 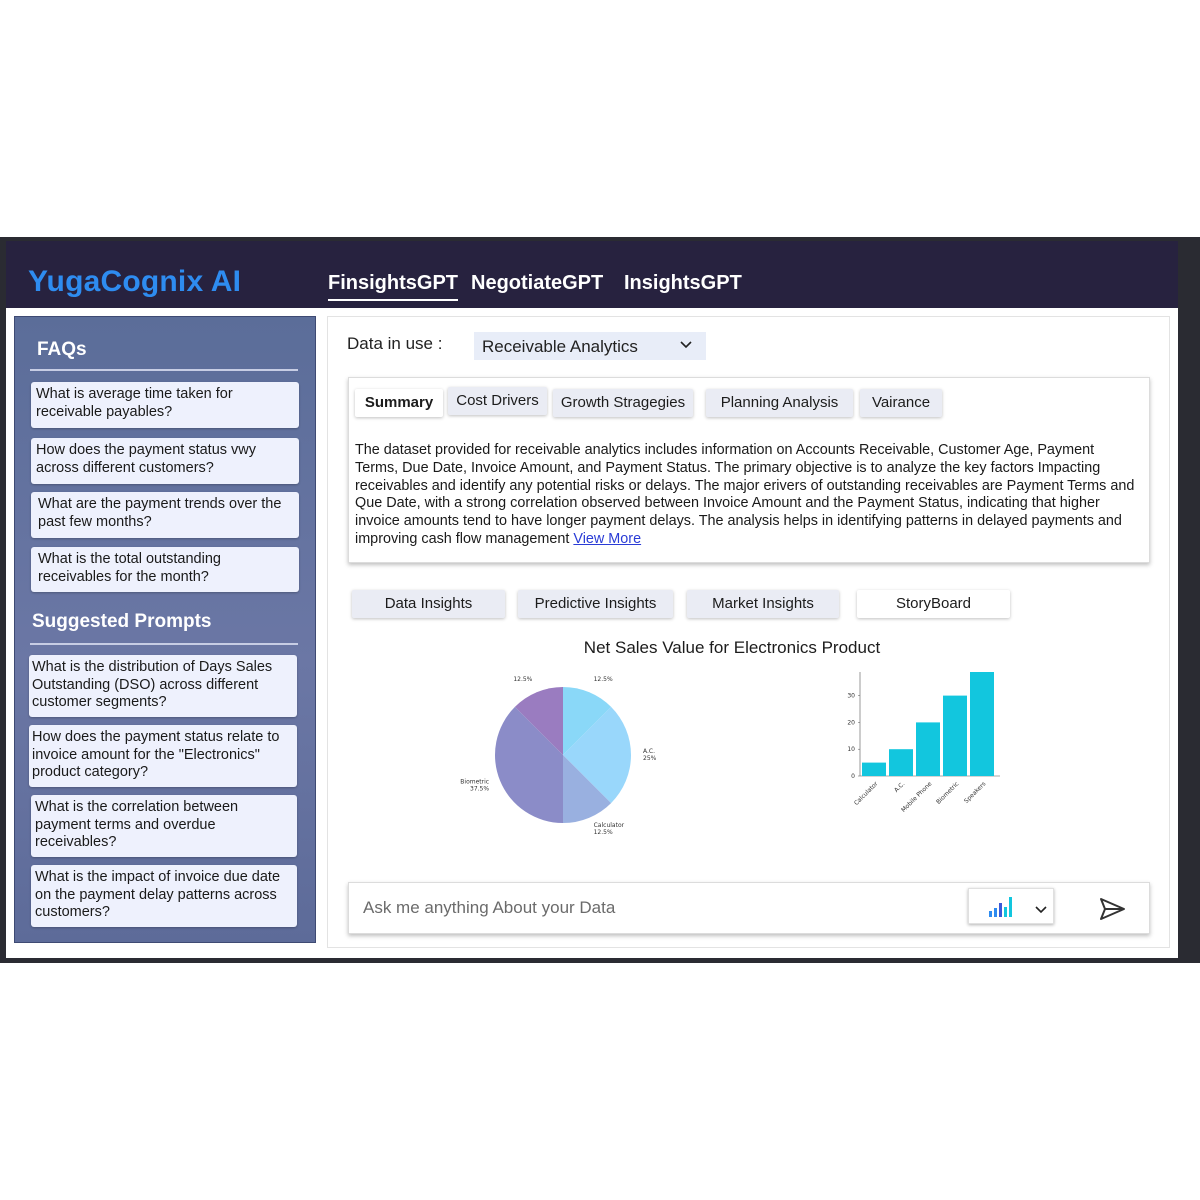 What do you see at coordinates (851, 722) in the screenshot?
I see `y-tick-label: 20` at bounding box center [851, 722].